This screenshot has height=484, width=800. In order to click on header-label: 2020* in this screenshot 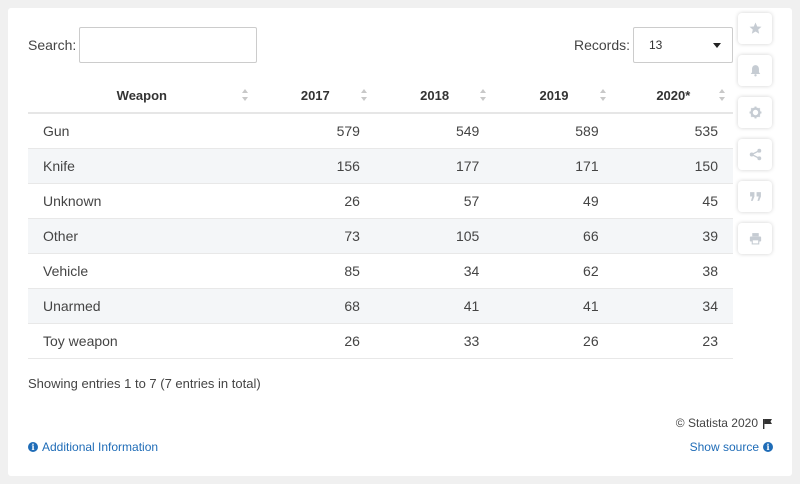, I will do `click(673, 95)`.